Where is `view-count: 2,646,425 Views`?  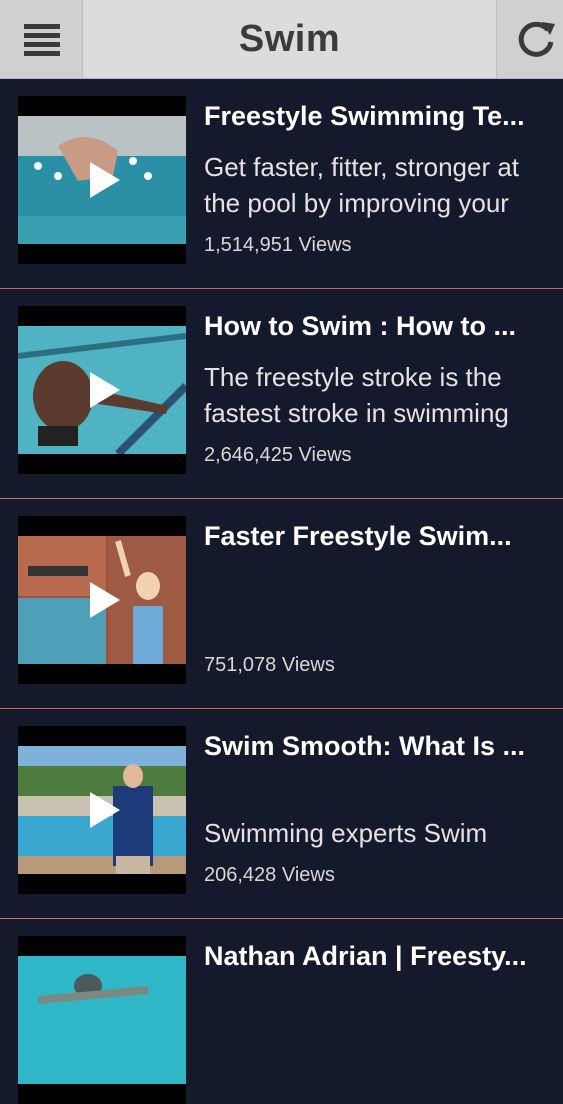 view-count: 2,646,425 Views is located at coordinates (278, 455).